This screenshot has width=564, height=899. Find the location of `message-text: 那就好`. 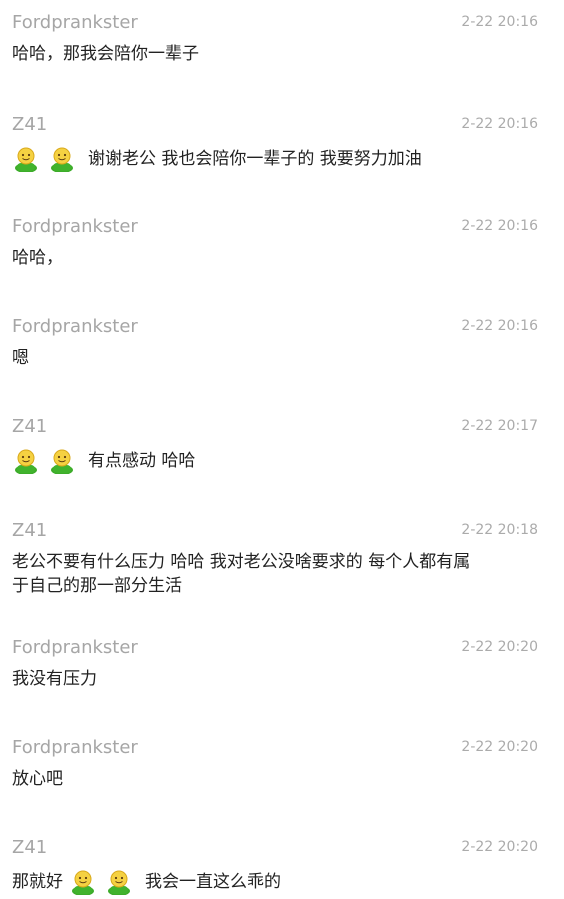

message-text: 那就好 is located at coordinates (37, 882).